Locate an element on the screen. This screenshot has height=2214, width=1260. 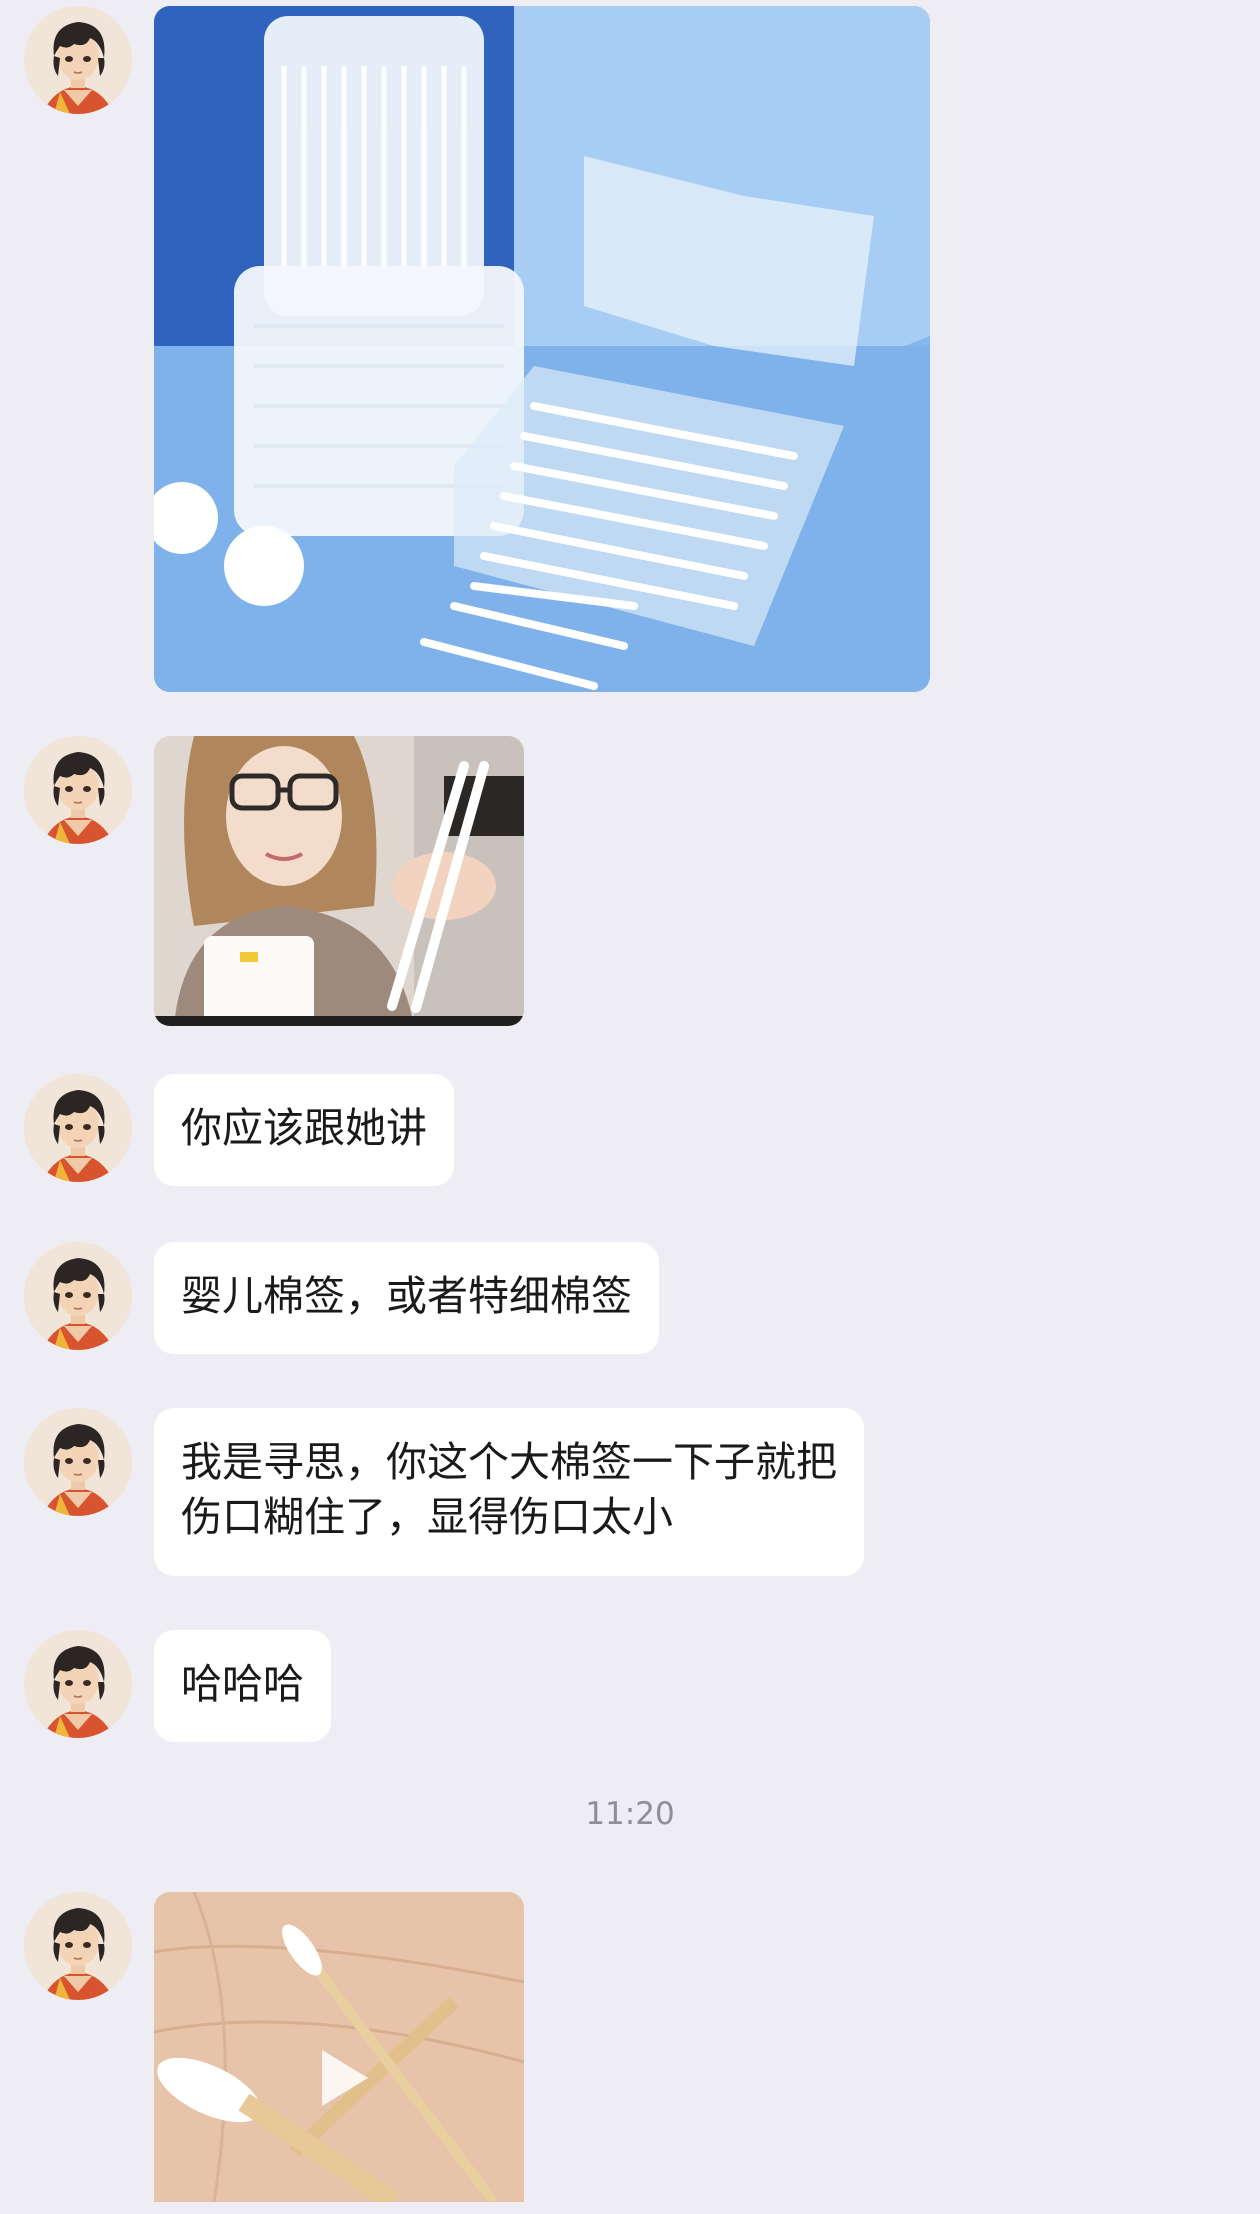
message-text: 哈哈哈 is located at coordinates (242, 1684).